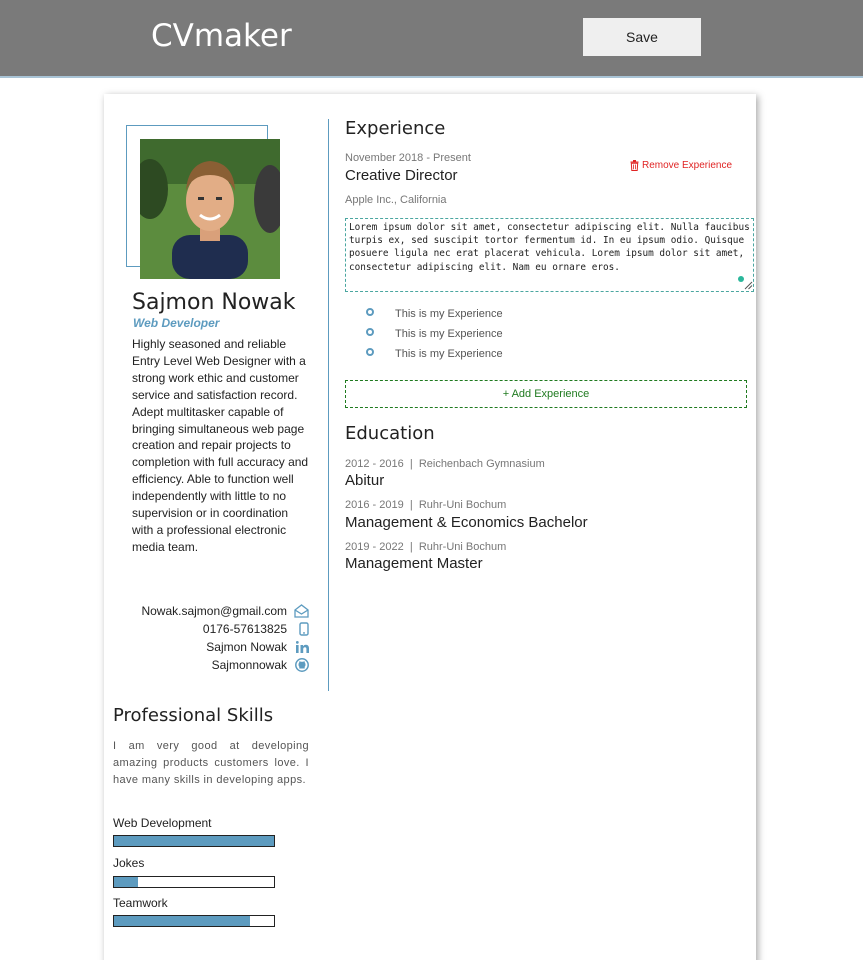 The width and height of the screenshot is (863, 960). I want to click on education-years: 2019 - 2022, so click(374, 547).